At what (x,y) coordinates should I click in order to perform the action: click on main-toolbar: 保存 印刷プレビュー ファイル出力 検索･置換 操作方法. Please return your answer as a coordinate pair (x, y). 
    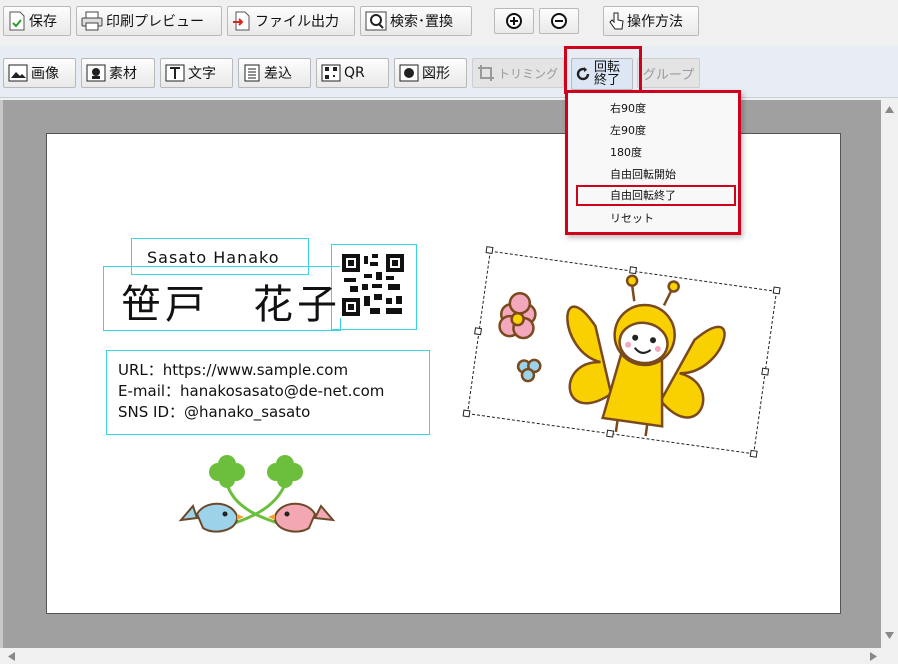
    Looking at the image, I should click on (449, 23).